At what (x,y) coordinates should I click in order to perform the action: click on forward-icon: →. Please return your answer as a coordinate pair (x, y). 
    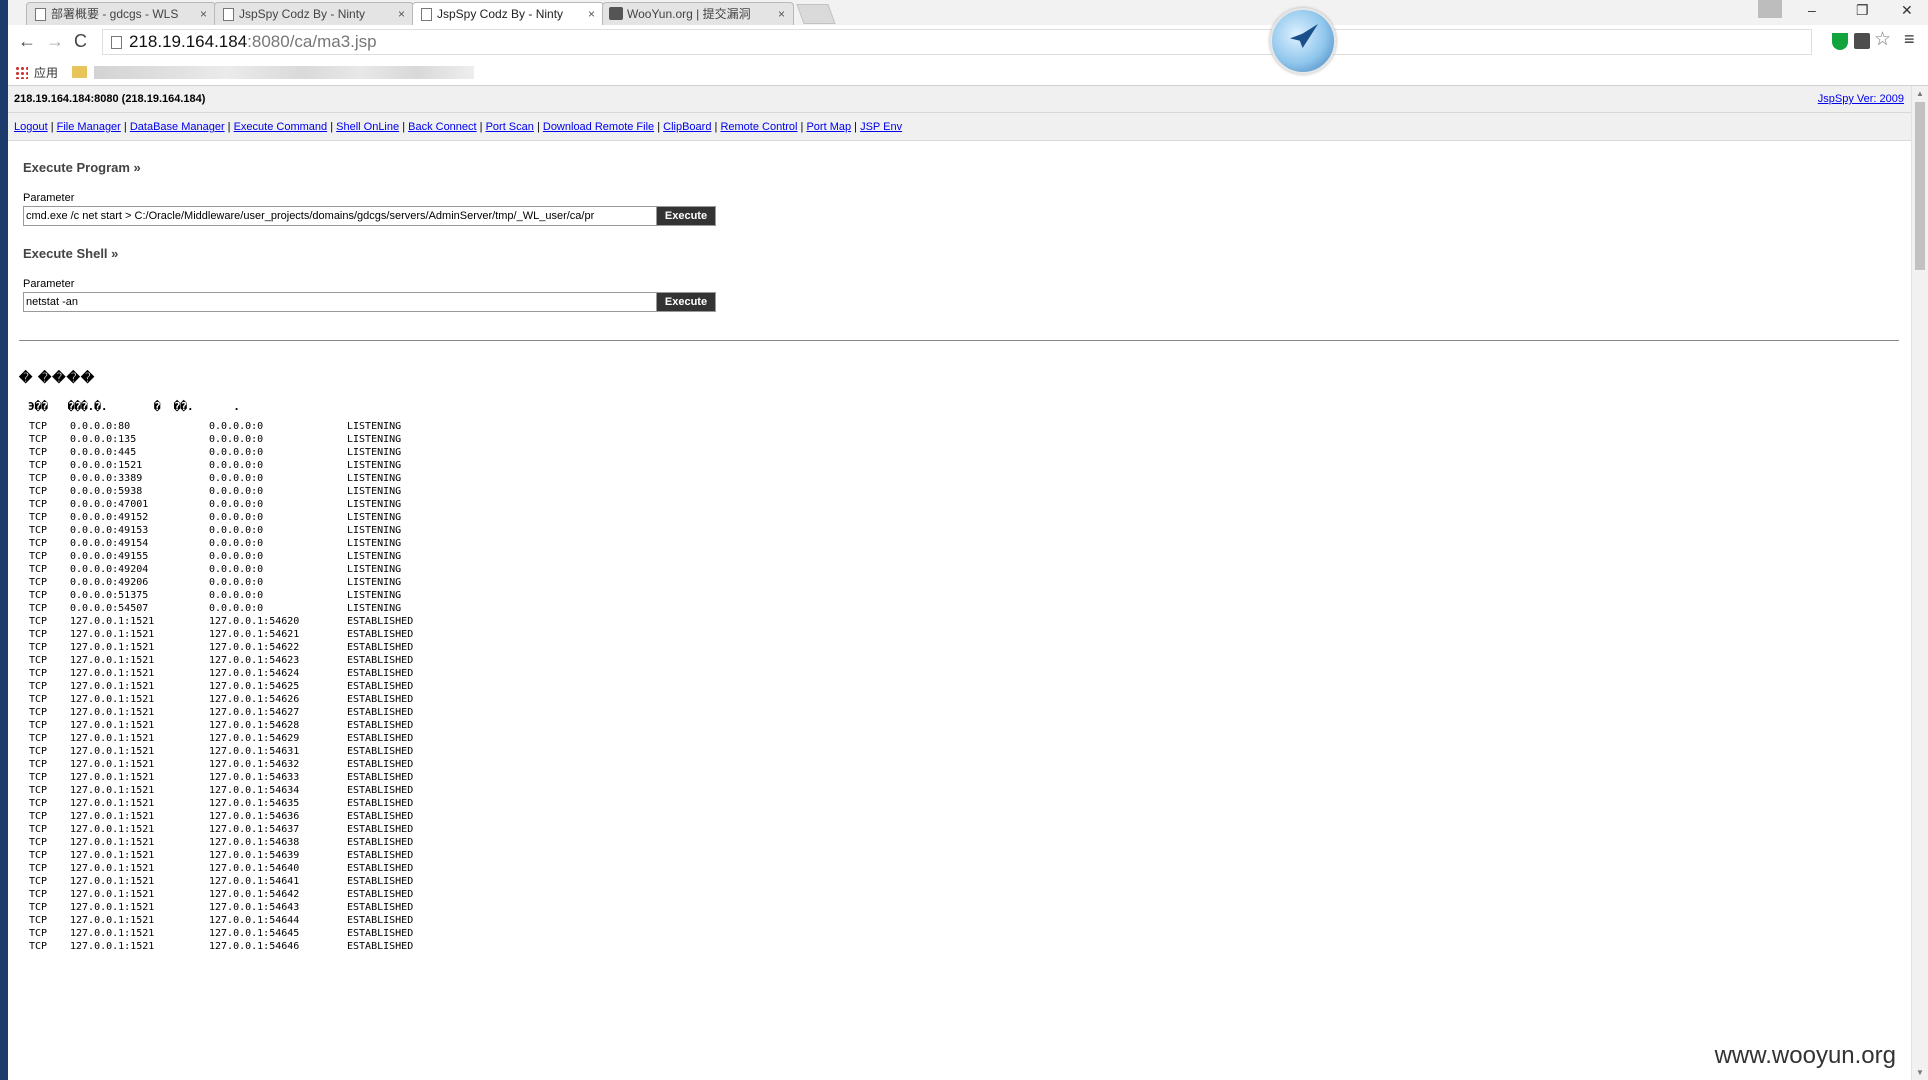
    Looking at the image, I should click on (55, 41).